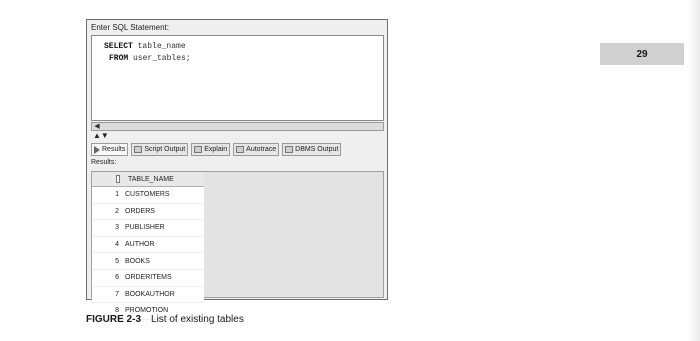  What do you see at coordinates (130, 27) in the screenshot?
I see `sql-statement-label: Enter SQL Statement:` at bounding box center [130, 27].